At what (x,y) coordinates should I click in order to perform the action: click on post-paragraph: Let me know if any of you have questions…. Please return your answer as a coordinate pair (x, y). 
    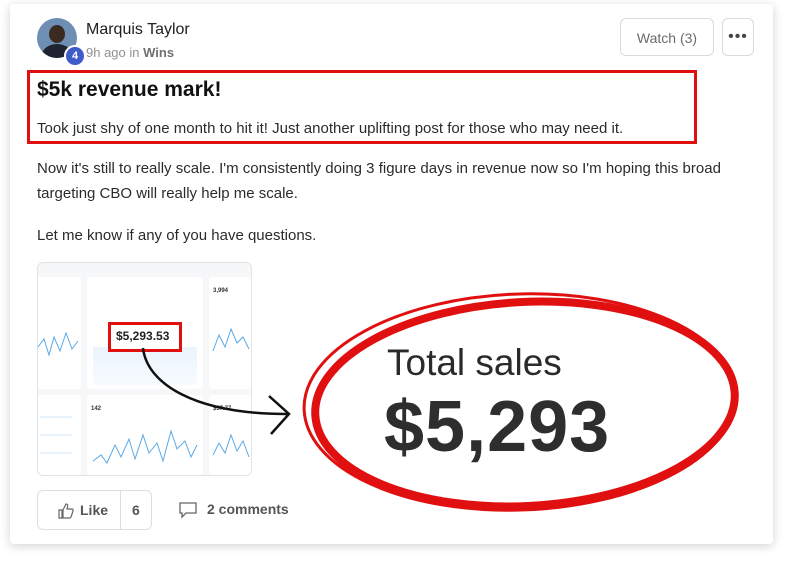
    Looking at the image, I should click on (177, 235).